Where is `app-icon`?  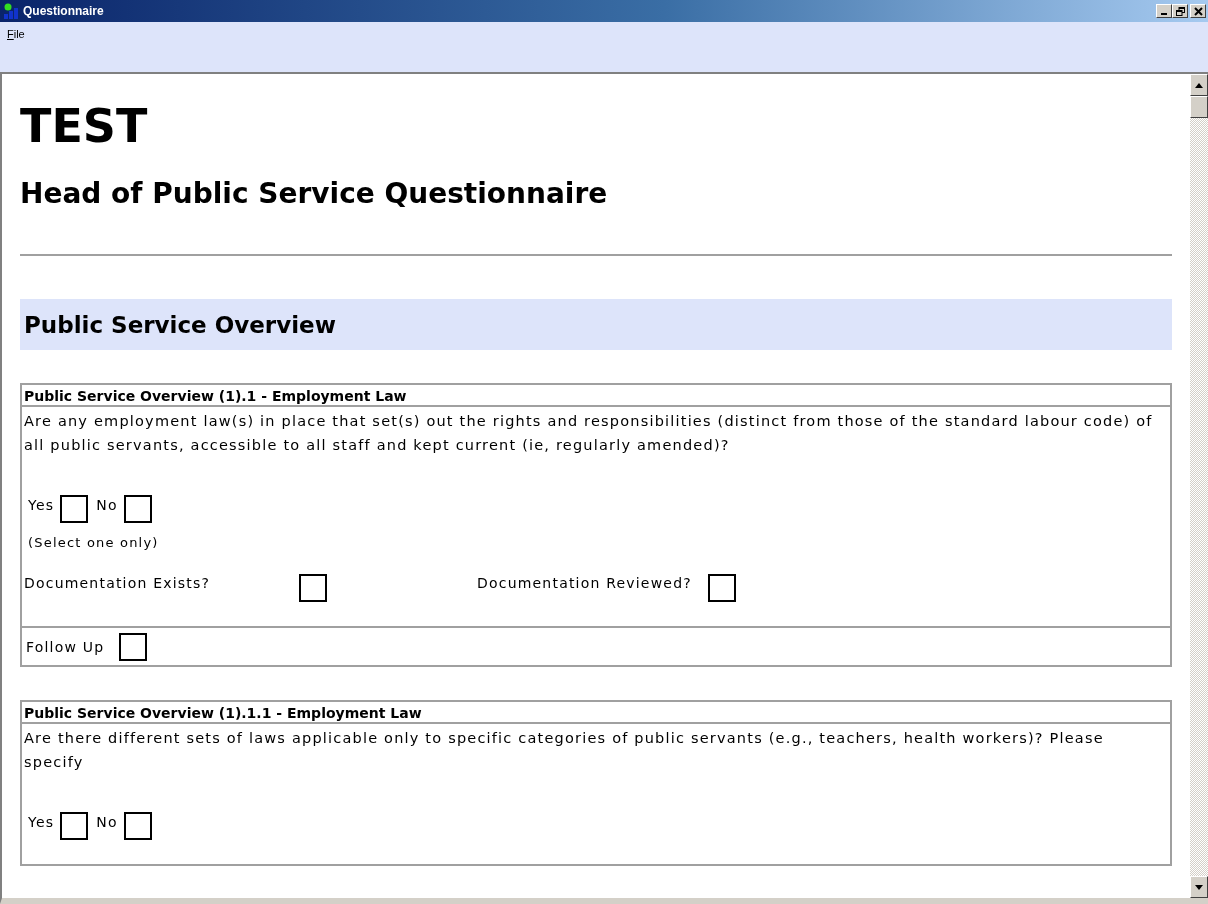
app-icon is located at coordinates (11, 11).